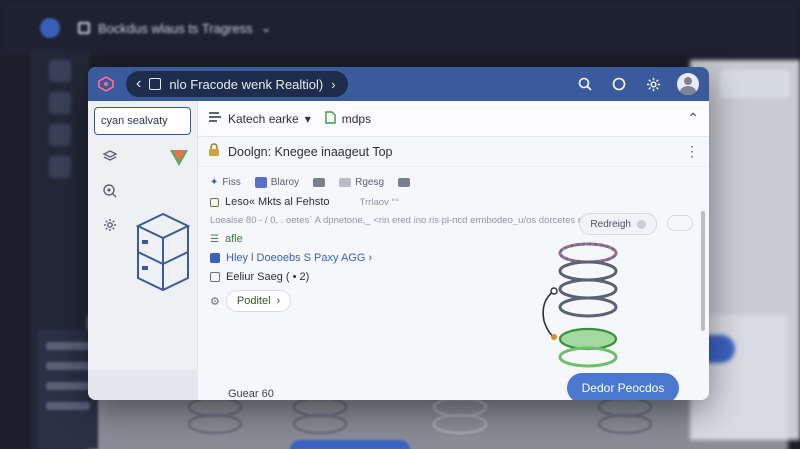 This screenshot has height=449, width=800. Describe the element at coordinates (143, 385) in the screenshot. I see `sidebar-footer` at that location.